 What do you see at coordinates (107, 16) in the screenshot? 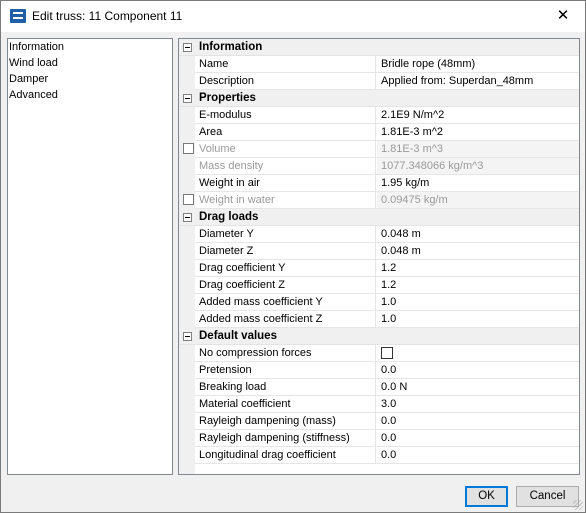
I see `window-title: Edit truss: 11 Component 11` at bounding box center [107, 16].